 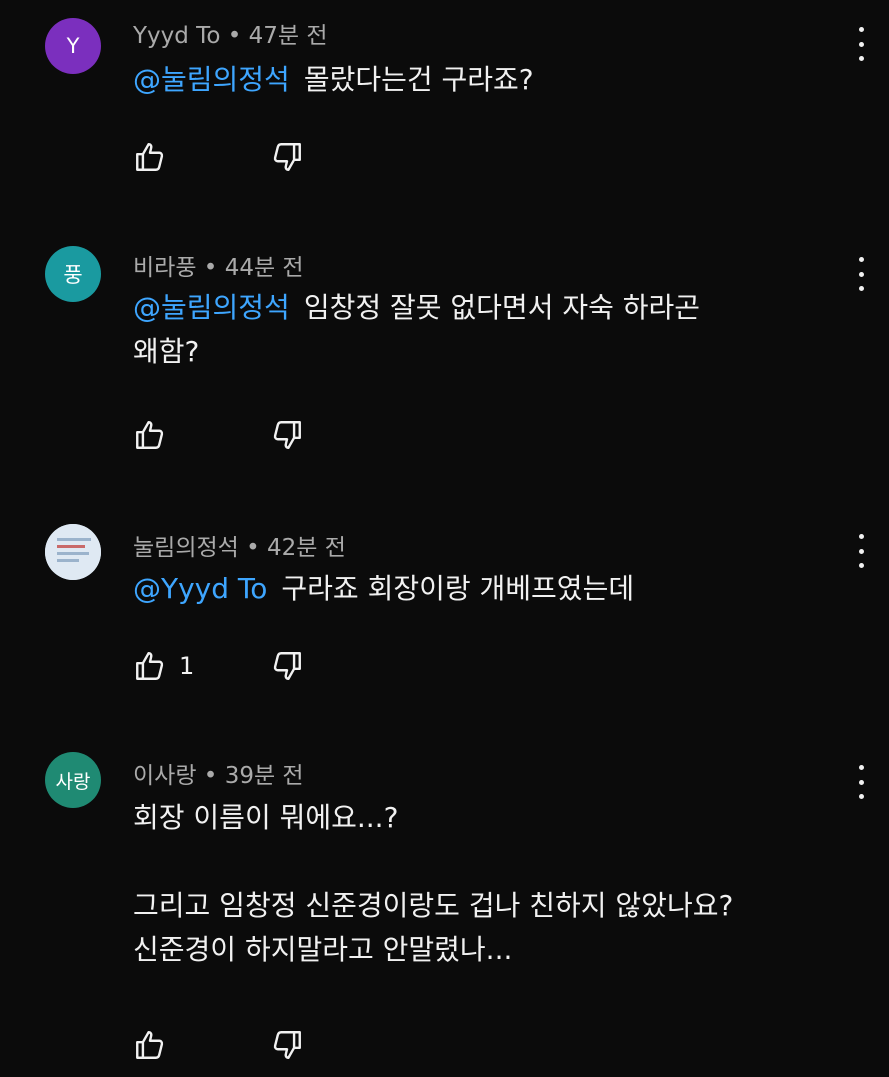 What do you see at coordinates (164, 268) in the screenshot?
I see `comment-author: 비라풍` at bounding box center [164, 268].